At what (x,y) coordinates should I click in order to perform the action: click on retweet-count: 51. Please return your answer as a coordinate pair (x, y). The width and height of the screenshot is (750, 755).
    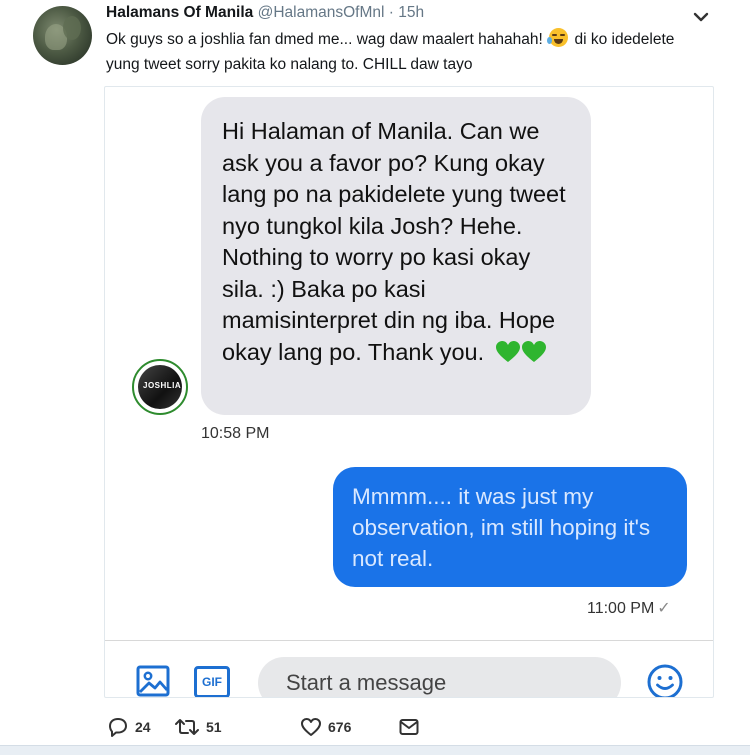
    Looking at the image, I should click on (214, 727).